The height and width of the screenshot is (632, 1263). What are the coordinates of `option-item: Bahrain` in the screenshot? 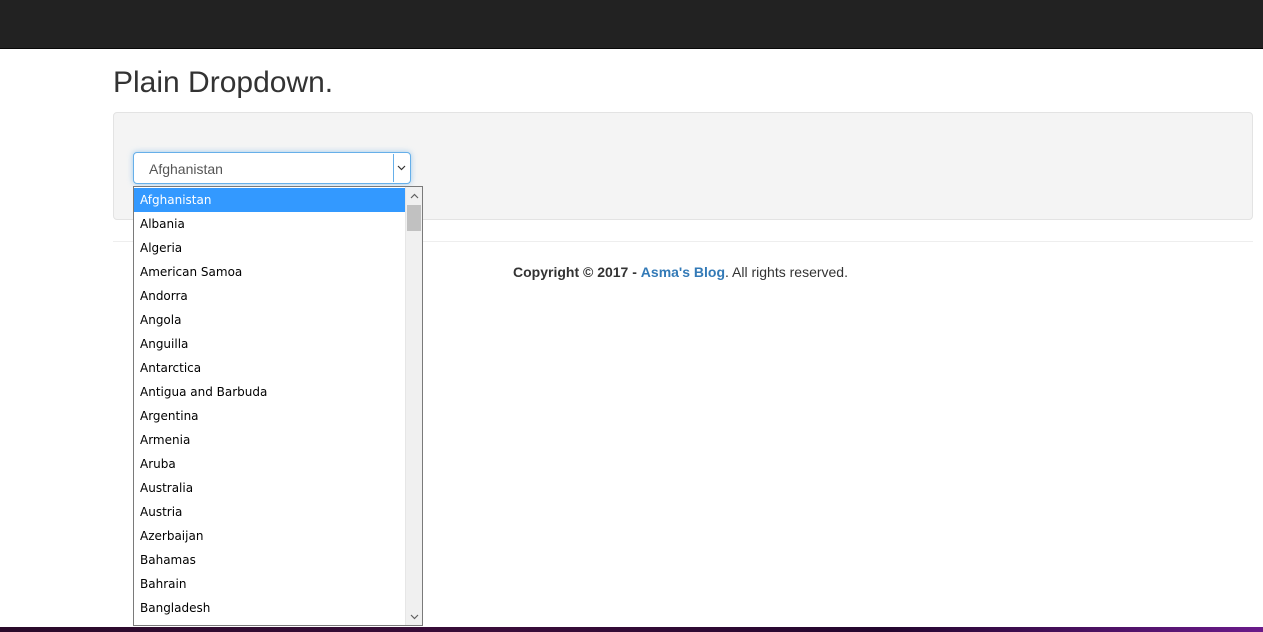 It's located at (270, 584).